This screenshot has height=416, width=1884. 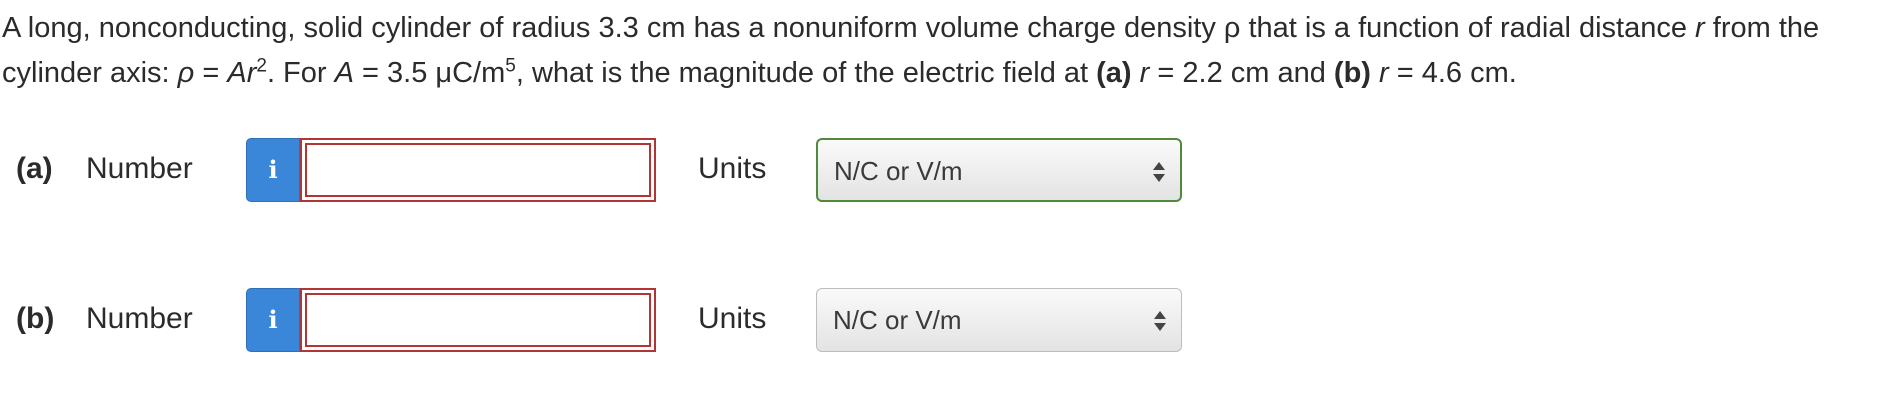 What do you see at coordinates (429, 73) in the screenshot?
I see `question-segment: = 3.5 μC/m` at bounding box center [429, 73].